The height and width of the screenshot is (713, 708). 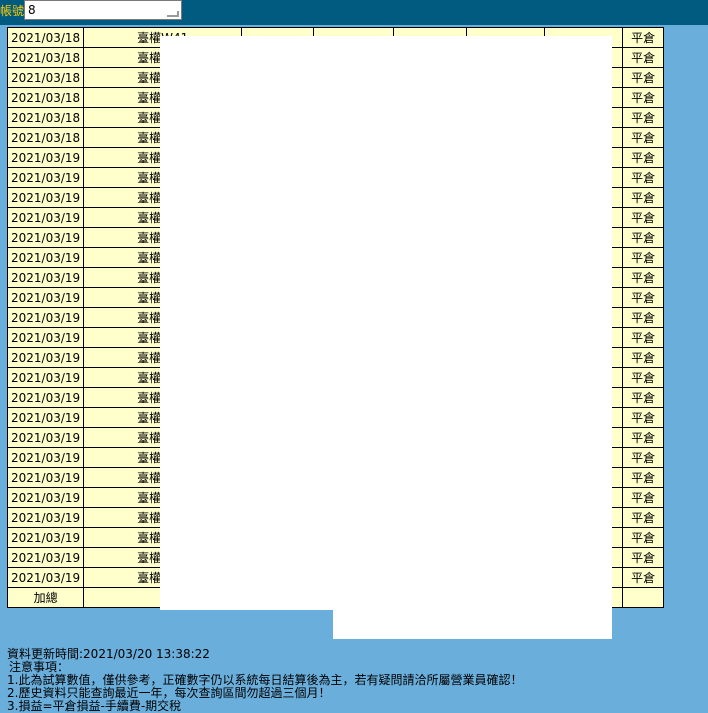 I want to click on account-input: 8, so click(x=103, y=10).